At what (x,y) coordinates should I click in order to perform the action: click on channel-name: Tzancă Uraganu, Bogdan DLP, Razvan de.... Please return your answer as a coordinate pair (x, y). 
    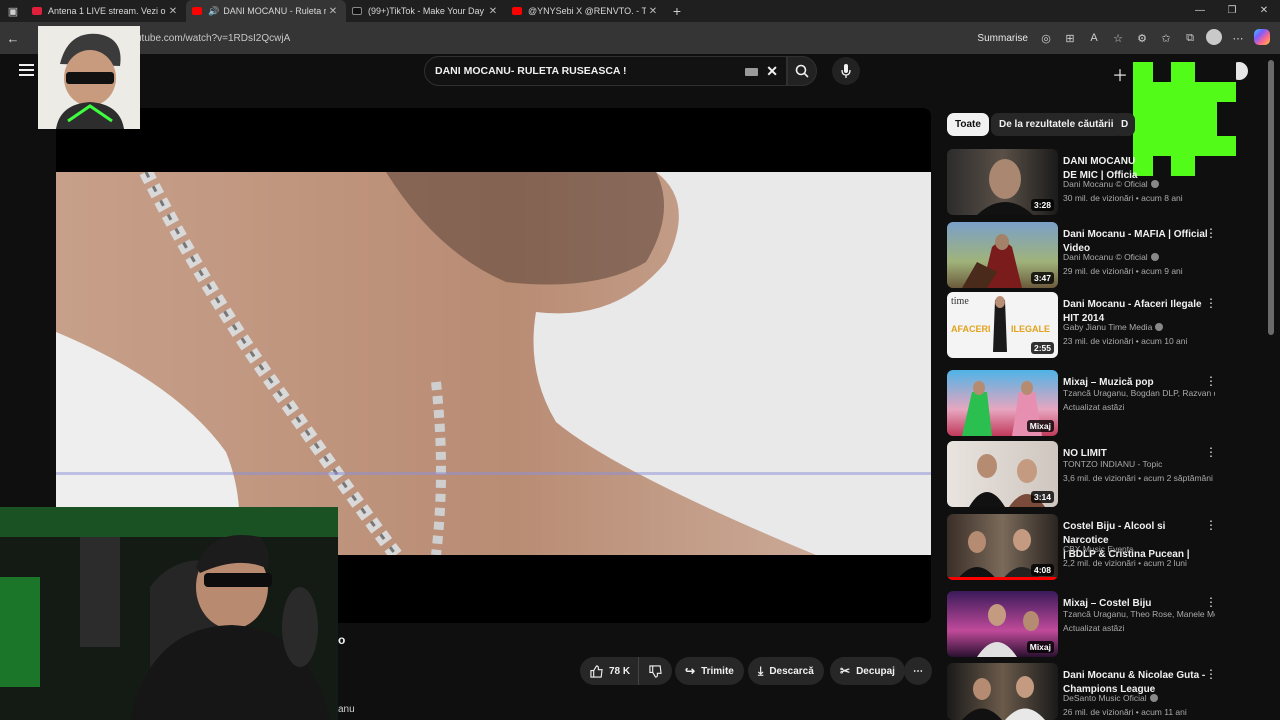
    Looking at the image, I should click on (1139, 393).